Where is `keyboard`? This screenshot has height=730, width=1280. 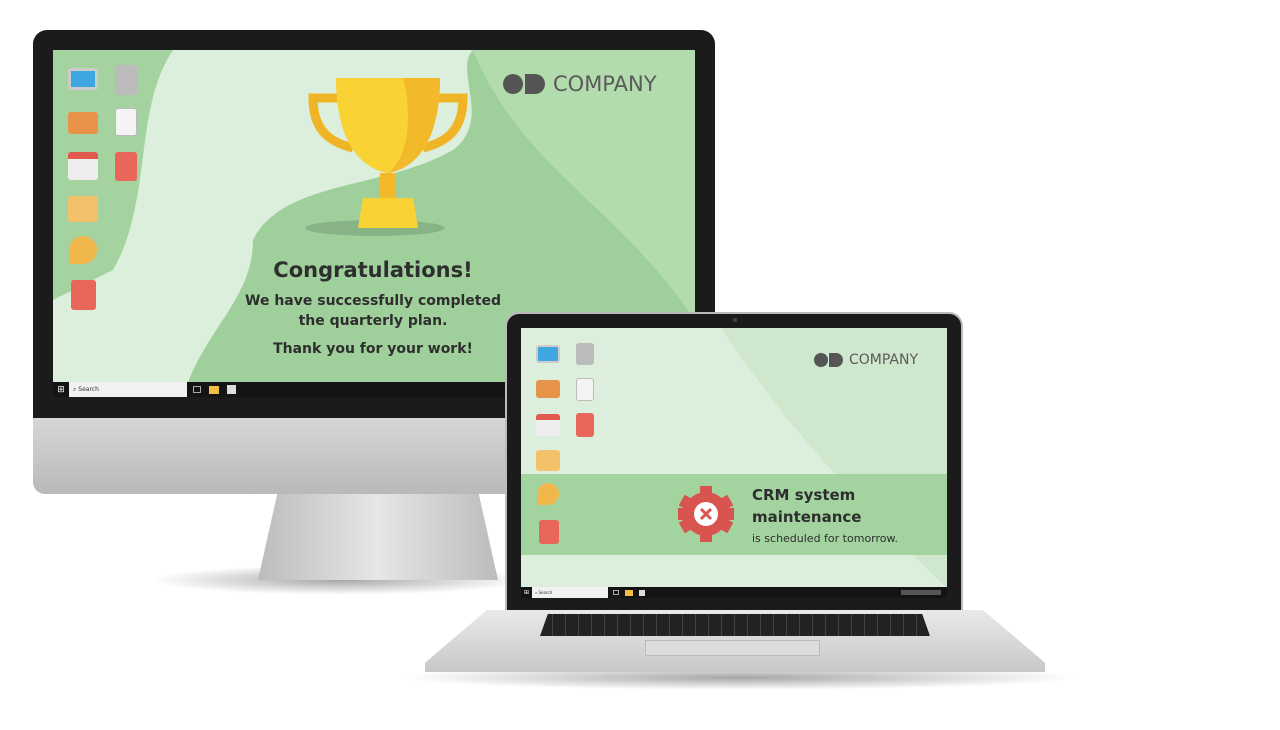
keyboard is located at coordinates (735, 625).